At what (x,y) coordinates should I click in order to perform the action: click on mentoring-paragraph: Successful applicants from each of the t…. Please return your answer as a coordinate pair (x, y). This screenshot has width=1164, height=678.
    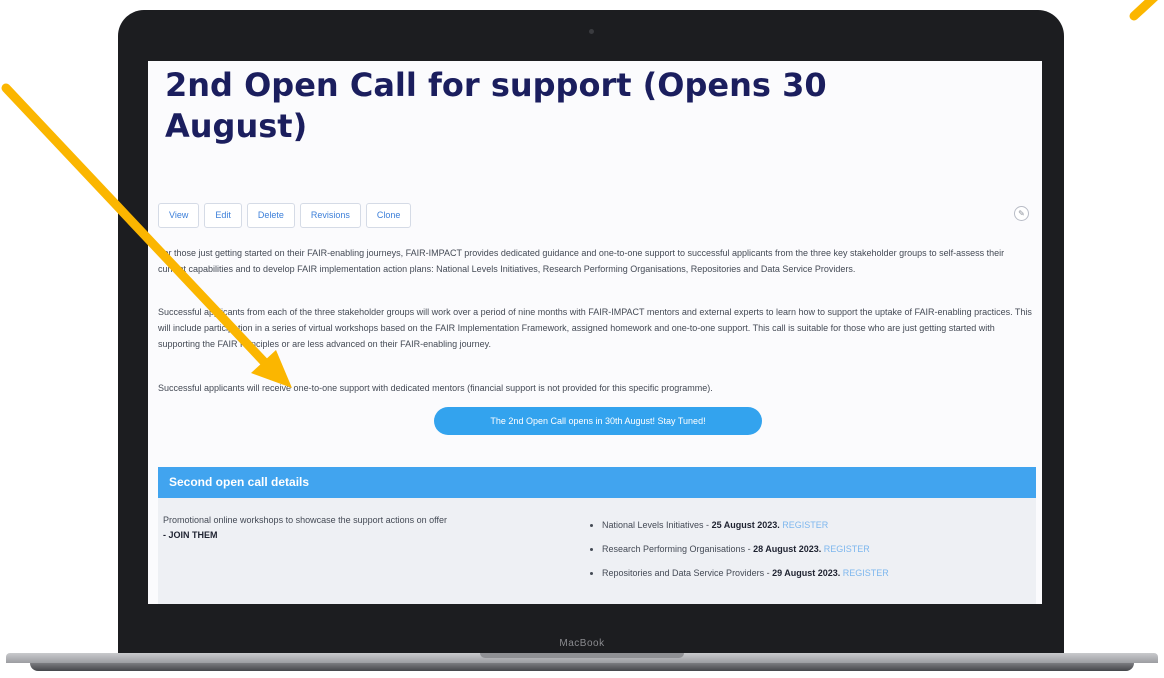
    Looking at the image, I should click on (595, 328).